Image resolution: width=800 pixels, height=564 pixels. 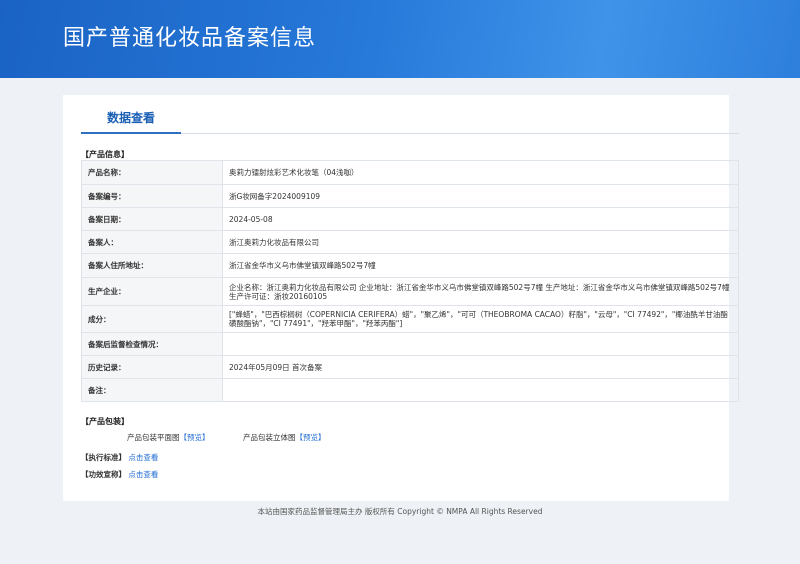 What do you see at coordinates (152, 265) in the screenshot?
I see `row-label: 备案人住所地址：` at bounding box center [152, 265].